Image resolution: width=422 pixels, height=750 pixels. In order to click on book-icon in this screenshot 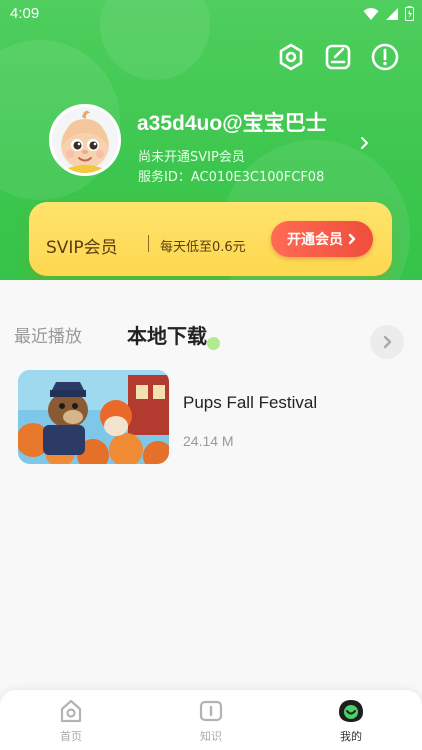, I will do `click(211, 711)`.